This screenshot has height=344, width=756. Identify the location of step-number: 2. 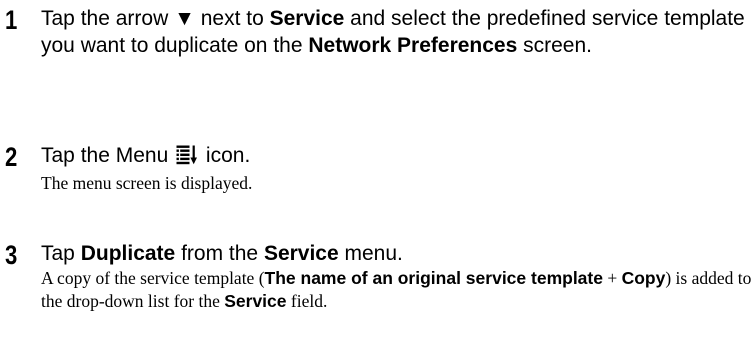
(11, 157).